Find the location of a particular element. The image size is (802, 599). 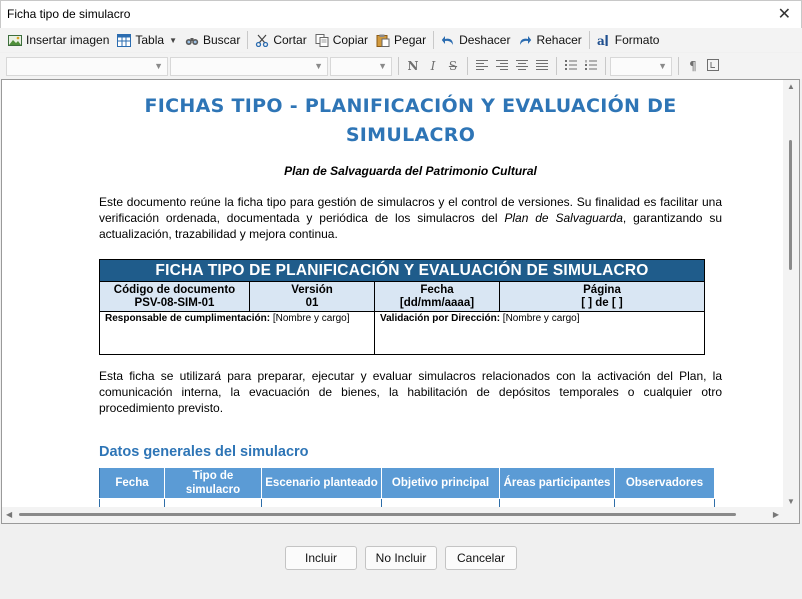

show-borders-icon is located at coordinates (713, 66).